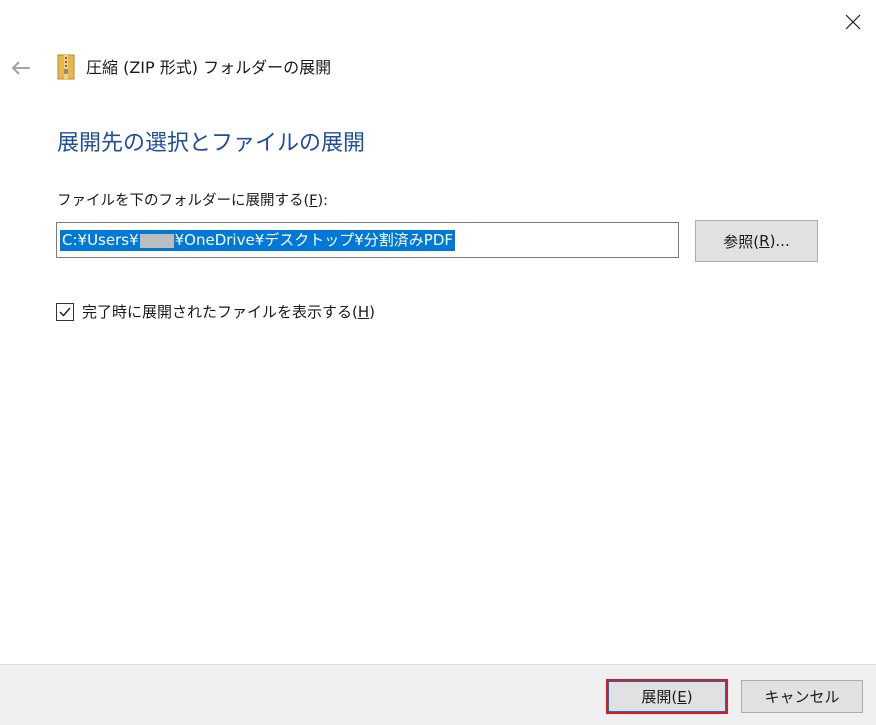  Describe the element at coordinates (66, 67) in the screenshot. I see `zip-folder-icon` at that location.